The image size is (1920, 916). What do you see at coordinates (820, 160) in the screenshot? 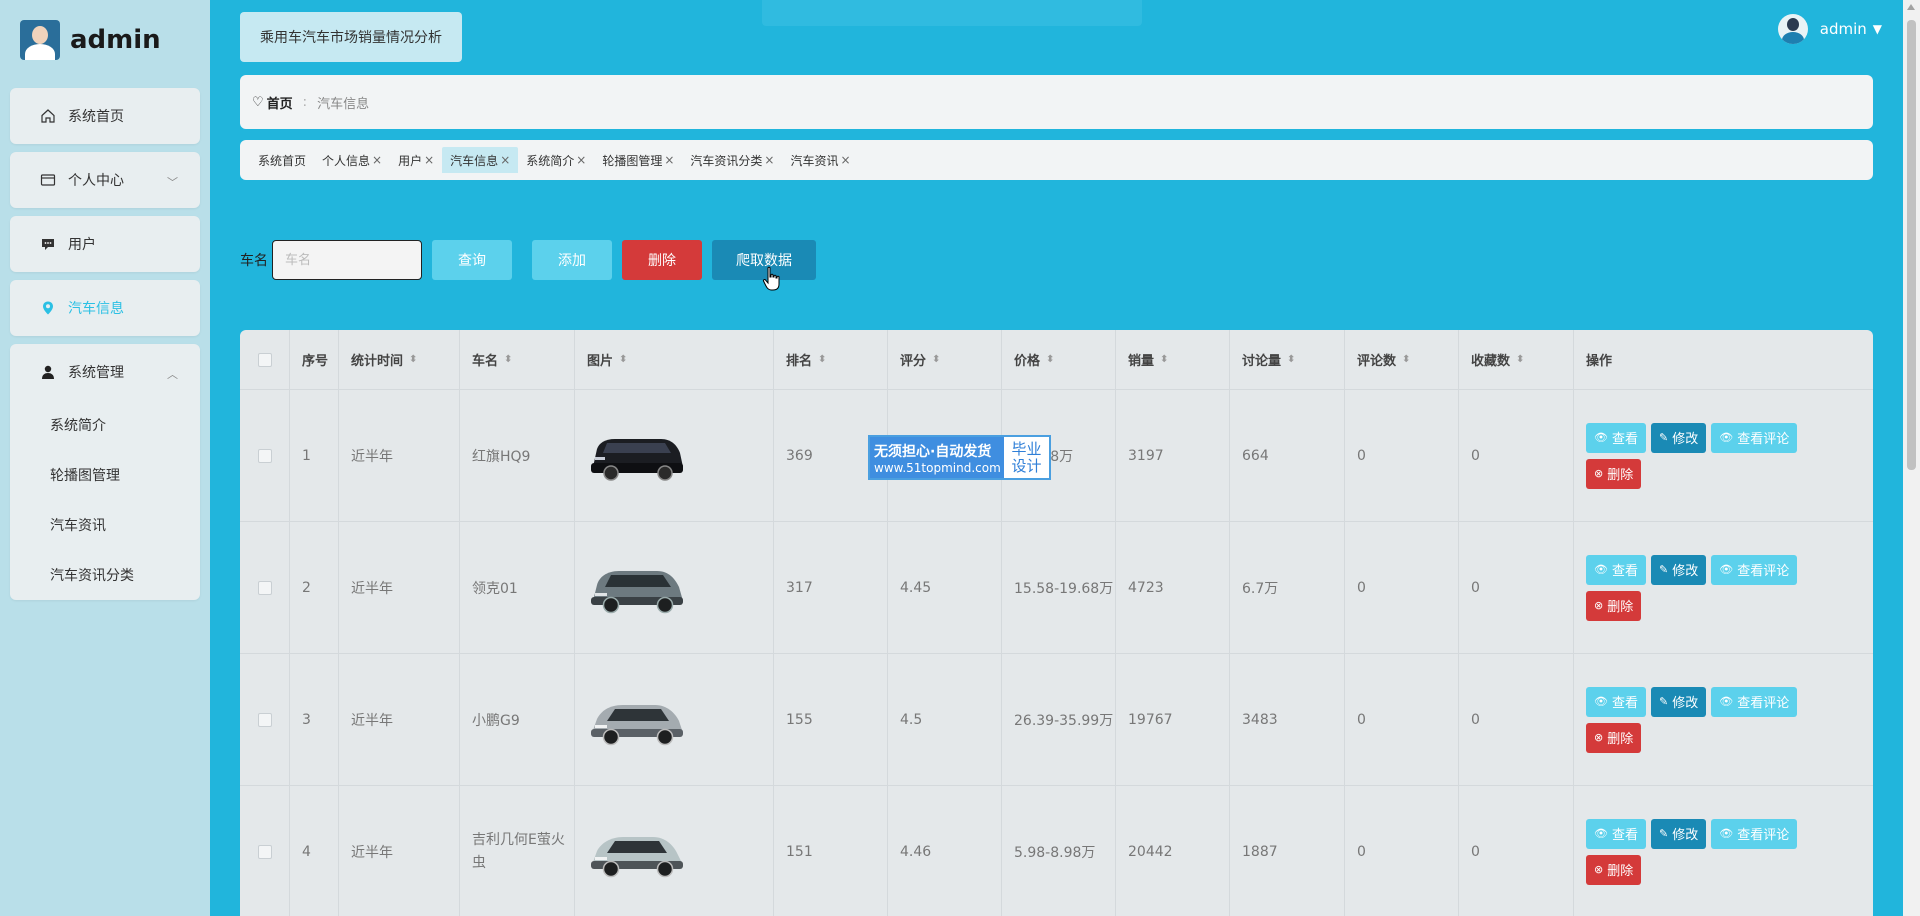
I see `tab-news: 汽车资讯 ×` at bounding box center [820, 160].